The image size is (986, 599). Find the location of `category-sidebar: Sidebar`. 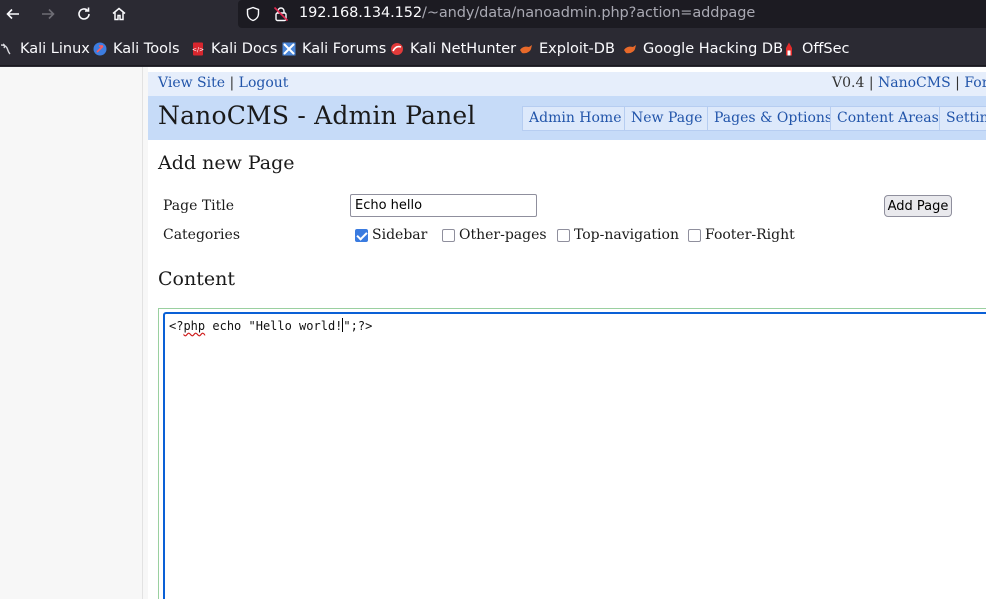

category-sidebar: Sidebar is located at coordinates (391, 235).